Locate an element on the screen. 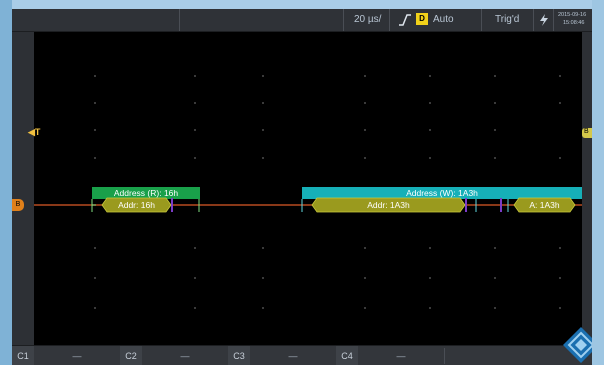 The image size is (604, 365). lightning-icon is located at coordinates (544, 20).